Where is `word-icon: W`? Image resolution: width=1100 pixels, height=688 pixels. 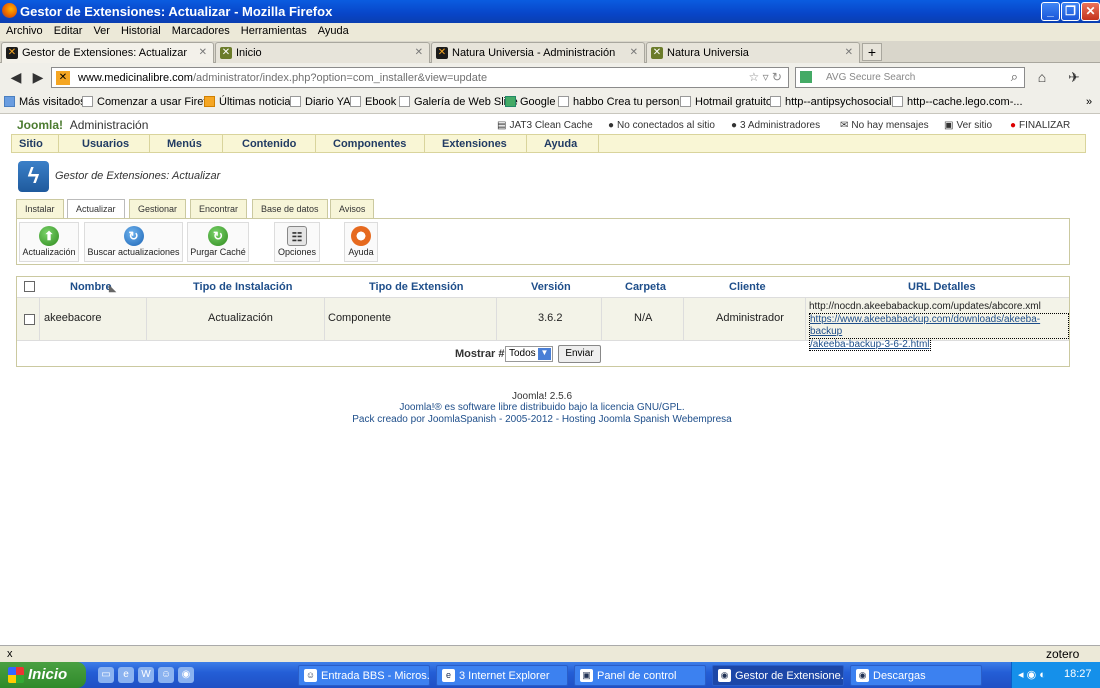 word-icon: W is located at coordinates (146, 675).